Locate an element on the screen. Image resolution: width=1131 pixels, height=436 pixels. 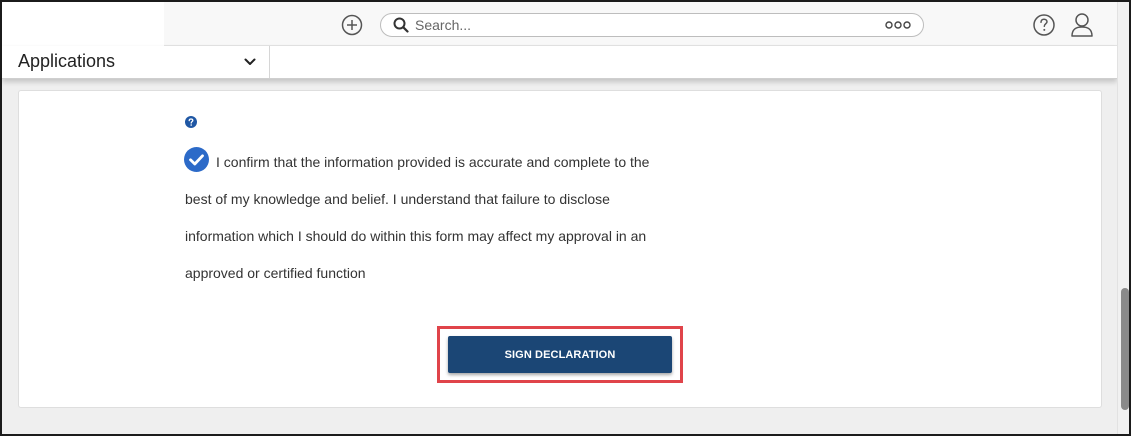
application-bar: Applications is located at coordinates (559, 62).